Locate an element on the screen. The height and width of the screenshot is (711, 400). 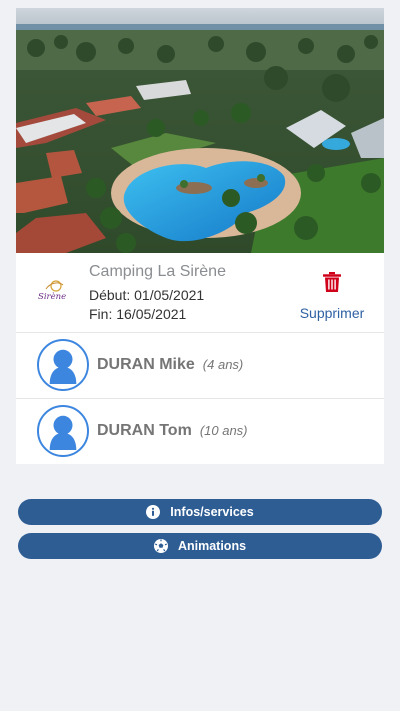
info-services-button: Infos/services is located at coordinates (200, 512).